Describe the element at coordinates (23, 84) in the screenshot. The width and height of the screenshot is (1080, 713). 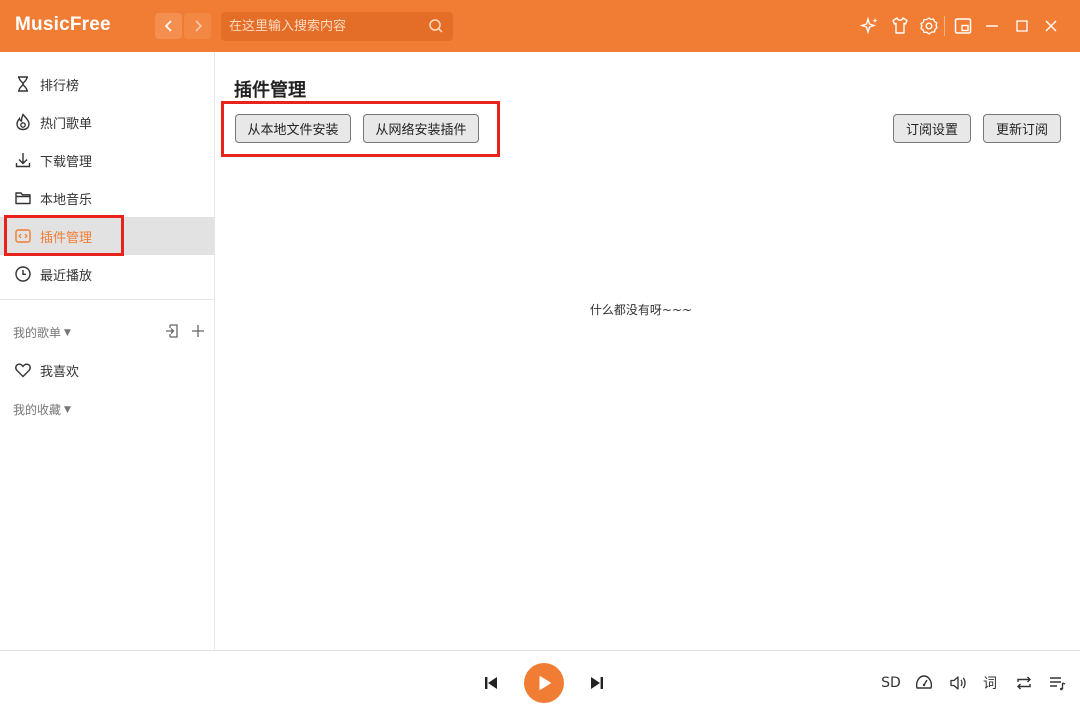
I see `hourglass-icon` at that location.